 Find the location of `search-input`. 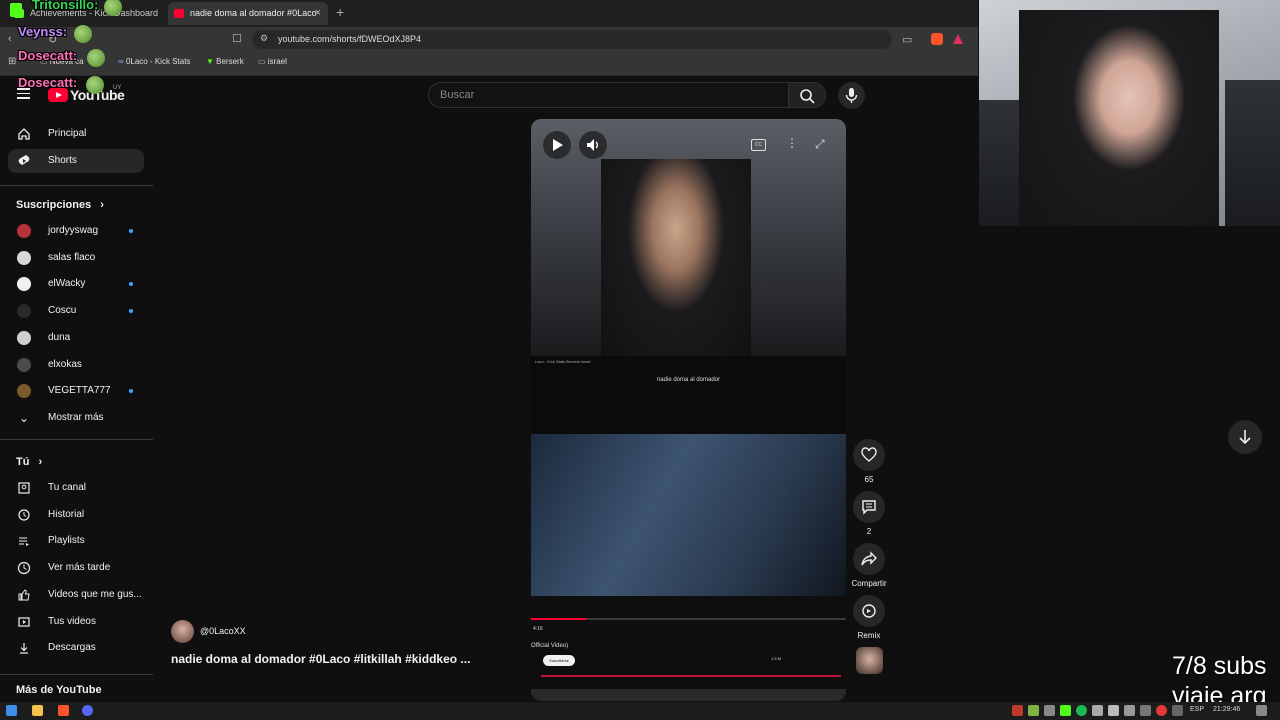

search-input is located at coordinates (608, 95).